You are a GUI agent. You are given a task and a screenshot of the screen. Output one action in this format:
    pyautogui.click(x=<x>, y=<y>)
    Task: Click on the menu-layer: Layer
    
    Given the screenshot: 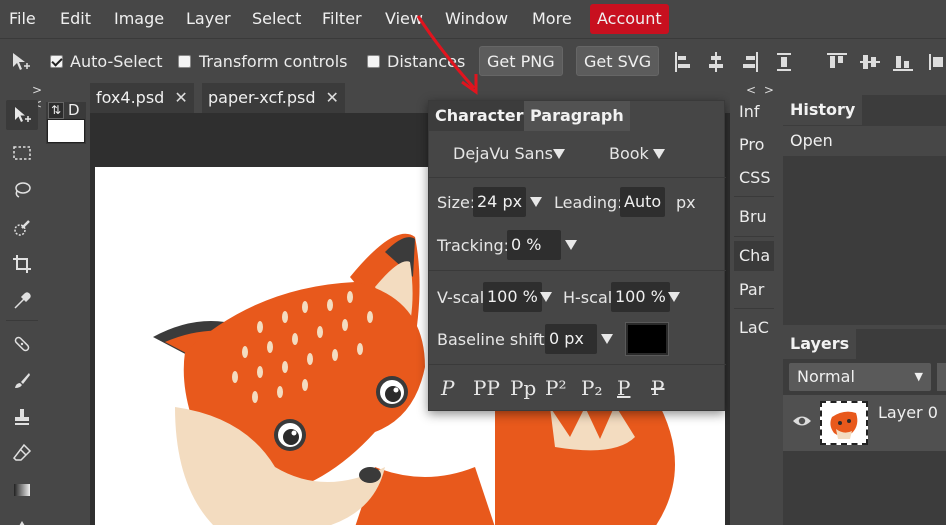 What is the action you would take?
    pyautogui.click(x=208, y=19)
    